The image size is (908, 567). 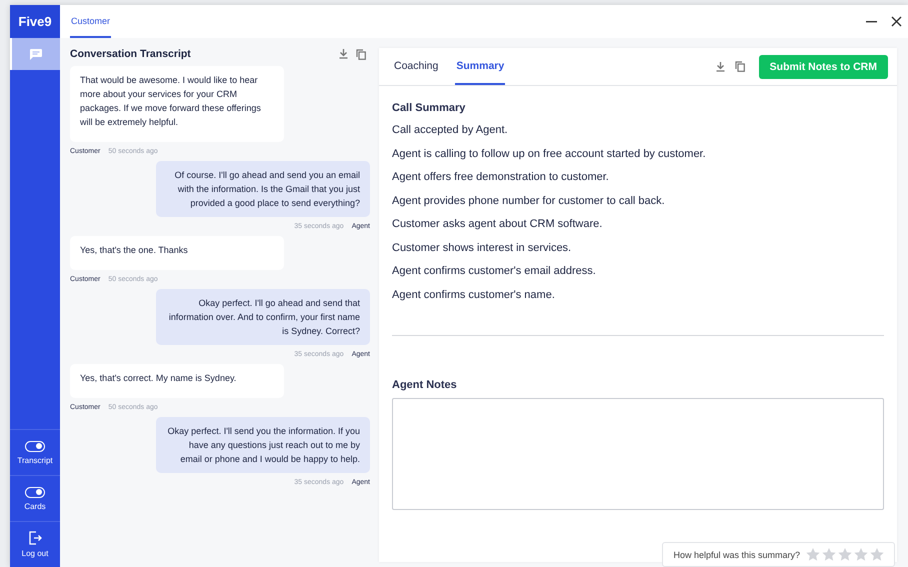 I want to click on summary-item: Agent is calling to follow up on free account started by customer., so click(x=549, y=154).